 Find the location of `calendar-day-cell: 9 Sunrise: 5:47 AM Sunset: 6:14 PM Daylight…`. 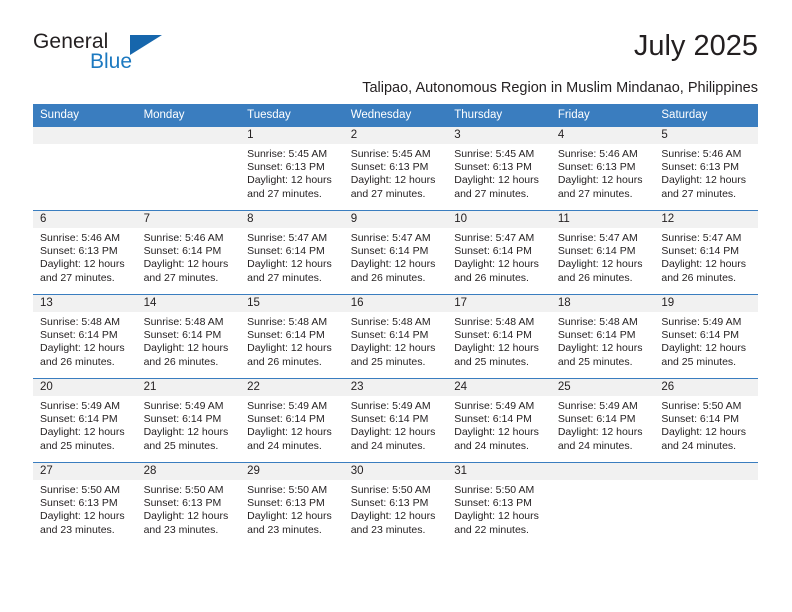

calendar-day-cell: 9 Sunrise: 5:47 AM Sunset: 6:14 PM Daylight… is located at coordinates (395, 252).